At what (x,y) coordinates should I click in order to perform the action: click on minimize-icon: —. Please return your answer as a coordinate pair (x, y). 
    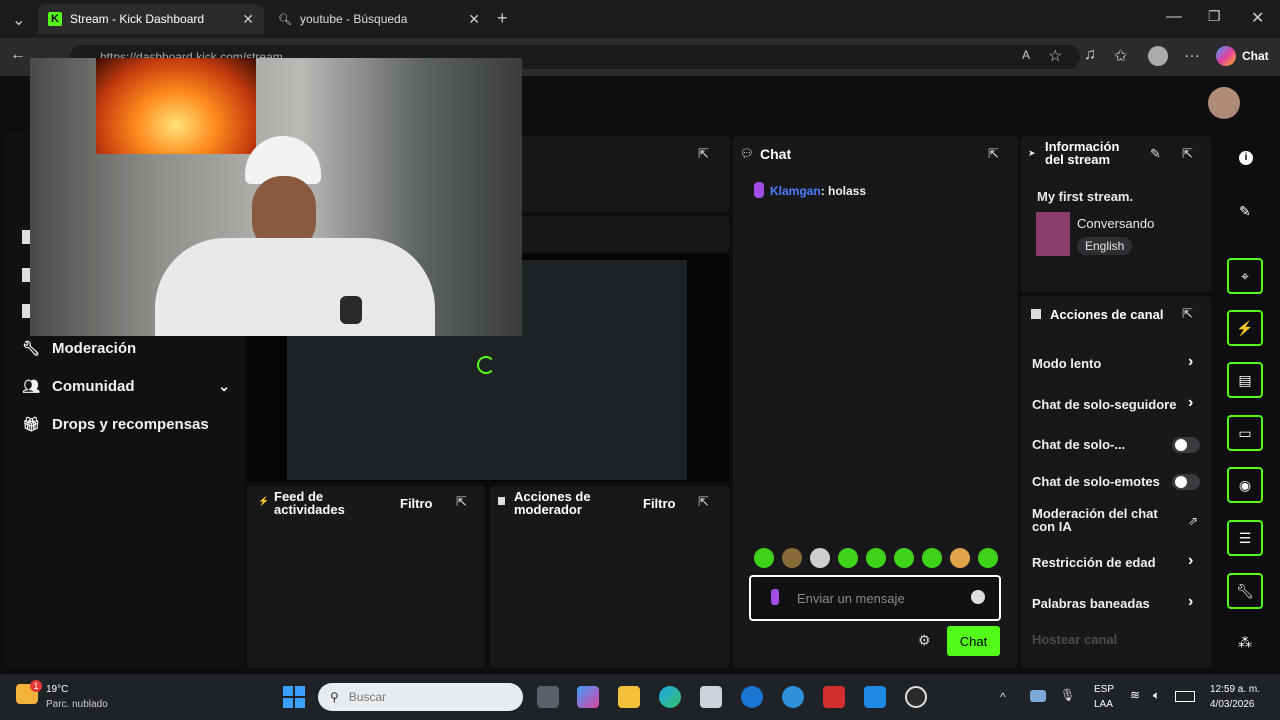
    Looking at the image, I should click on (1174, 17).